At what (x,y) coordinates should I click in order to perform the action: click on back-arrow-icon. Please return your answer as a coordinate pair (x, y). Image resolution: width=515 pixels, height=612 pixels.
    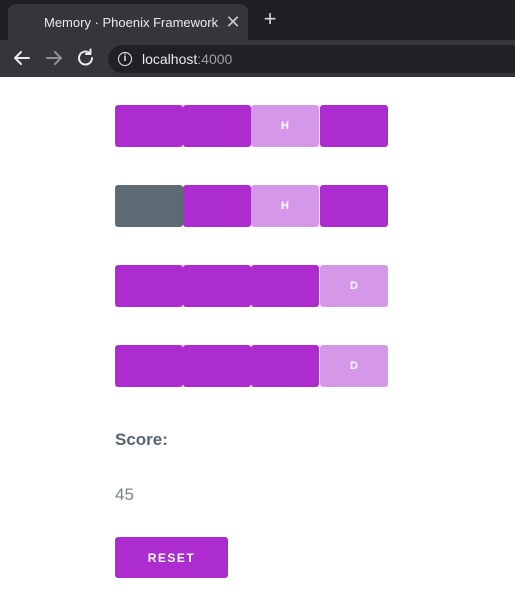
    Looking at the image, I should click on (22, 58).